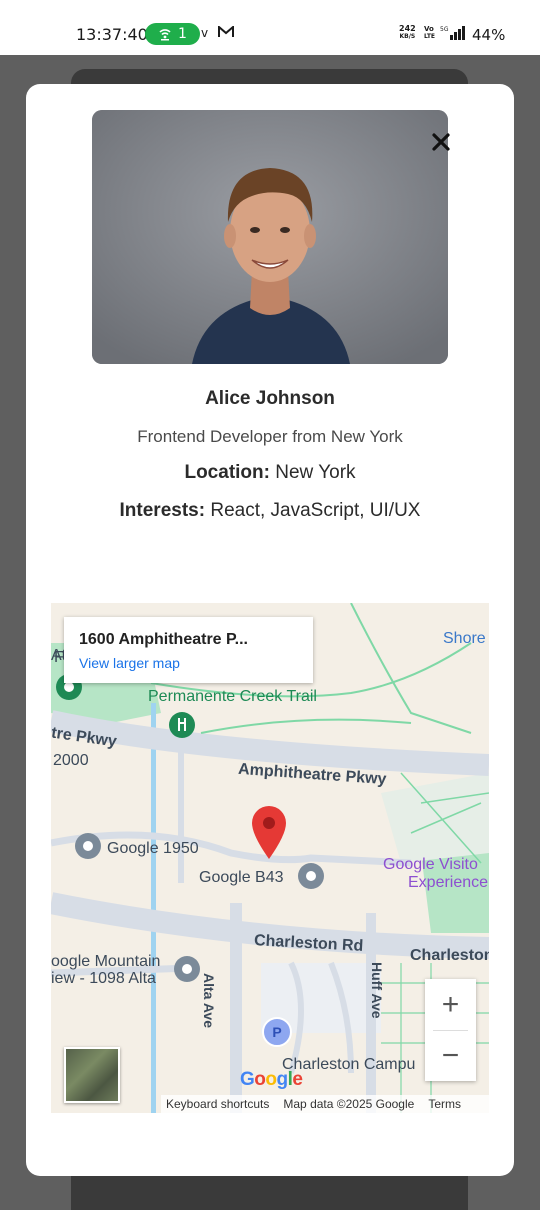  What do you see at coordinates (92, 1075) in the screenshot?
I see `satellite-toggle-button` at bounding box center [92, 1075].